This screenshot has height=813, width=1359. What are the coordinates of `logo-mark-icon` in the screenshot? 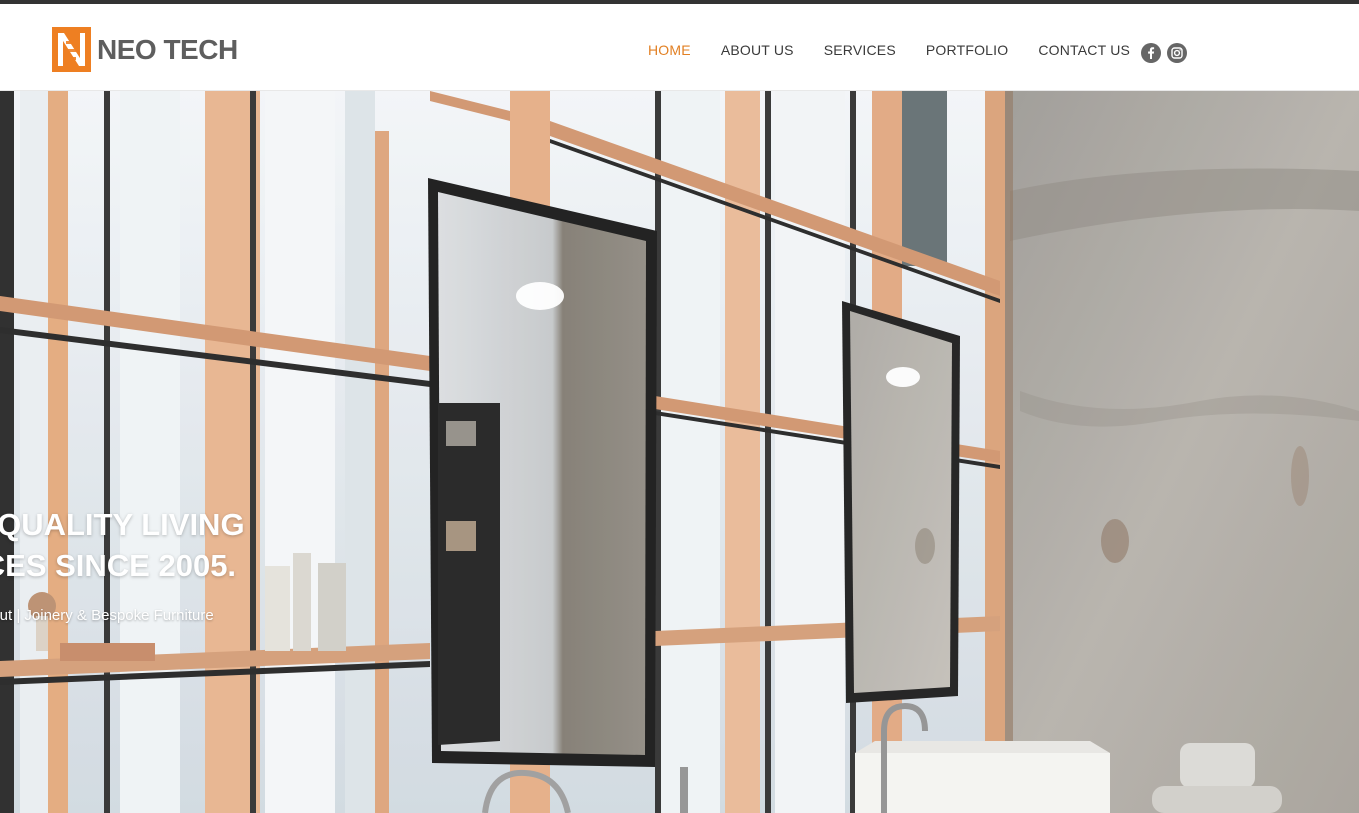 It's located at (71, 49).